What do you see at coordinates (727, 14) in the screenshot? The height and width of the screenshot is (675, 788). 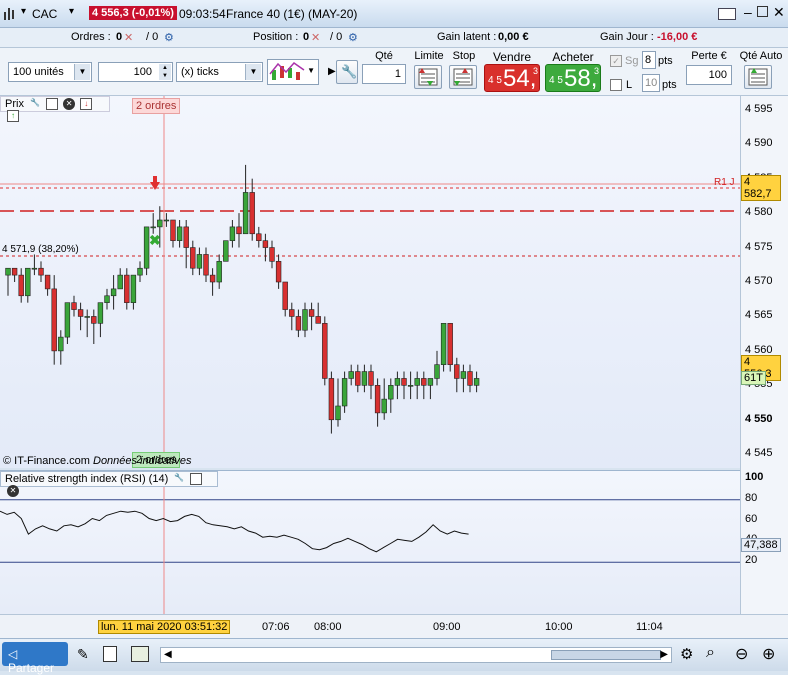 I see `keyboard-icon` at bounding box center [727, 14].